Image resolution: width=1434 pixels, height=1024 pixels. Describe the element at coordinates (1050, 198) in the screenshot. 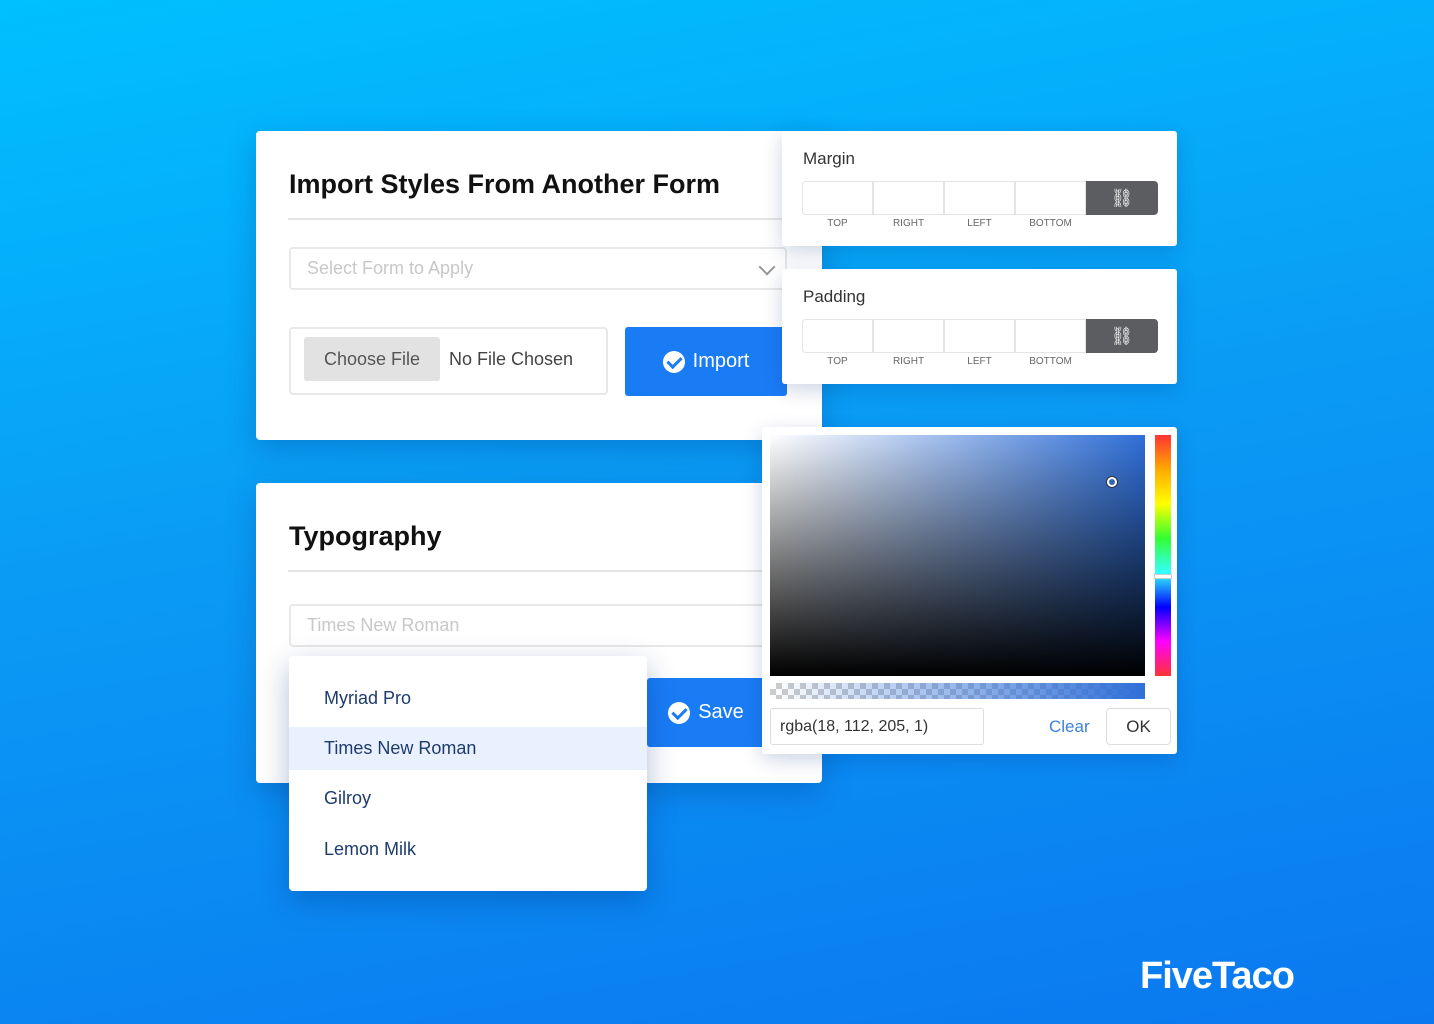

I see `margin-bottom-input` at that location.